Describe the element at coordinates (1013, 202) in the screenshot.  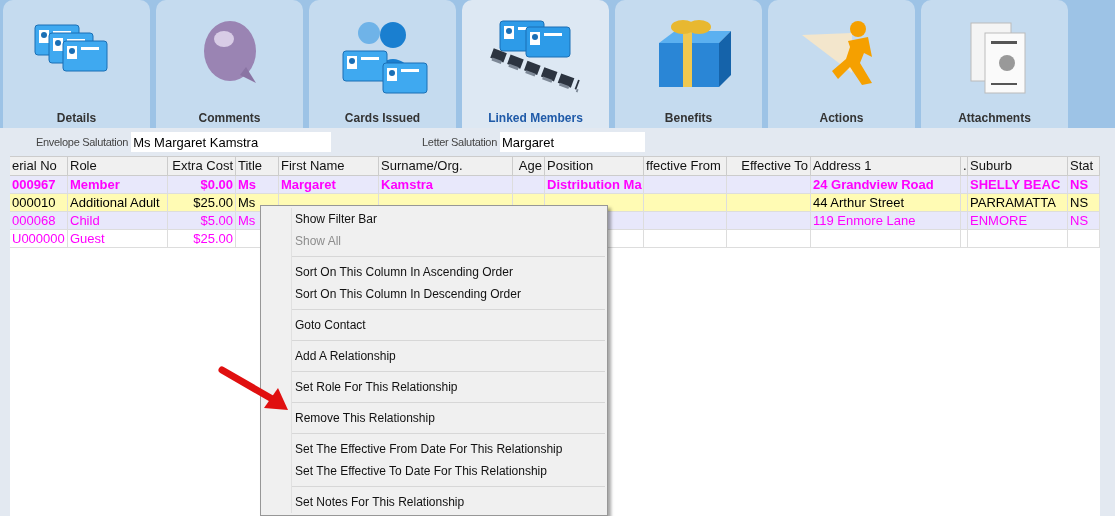
I see `table-cell: PARRAMATTA` at that location.